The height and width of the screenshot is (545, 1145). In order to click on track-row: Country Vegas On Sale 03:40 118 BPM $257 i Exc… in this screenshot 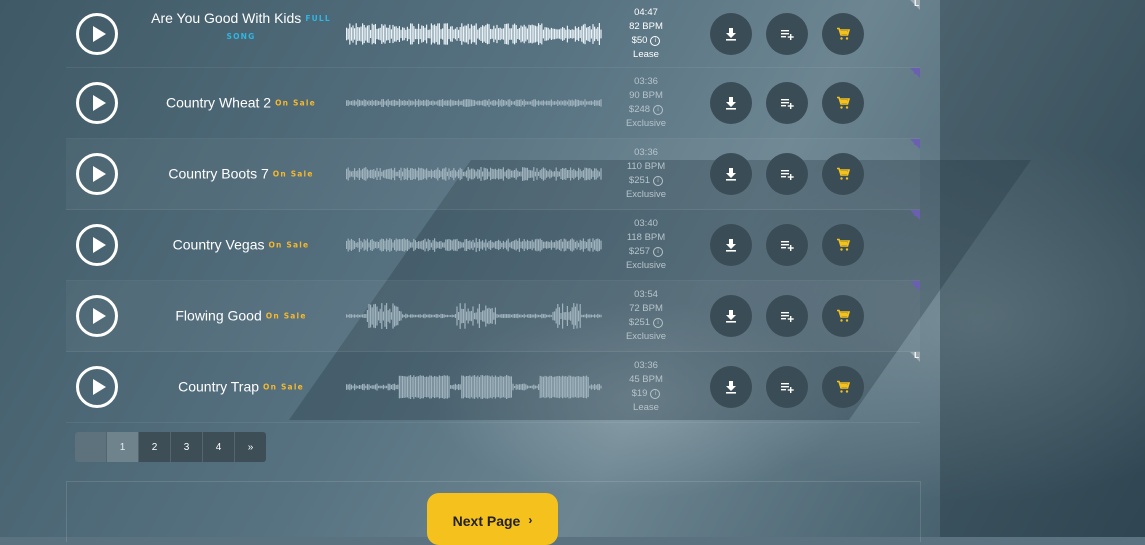, I will do `click(493, 245)`.